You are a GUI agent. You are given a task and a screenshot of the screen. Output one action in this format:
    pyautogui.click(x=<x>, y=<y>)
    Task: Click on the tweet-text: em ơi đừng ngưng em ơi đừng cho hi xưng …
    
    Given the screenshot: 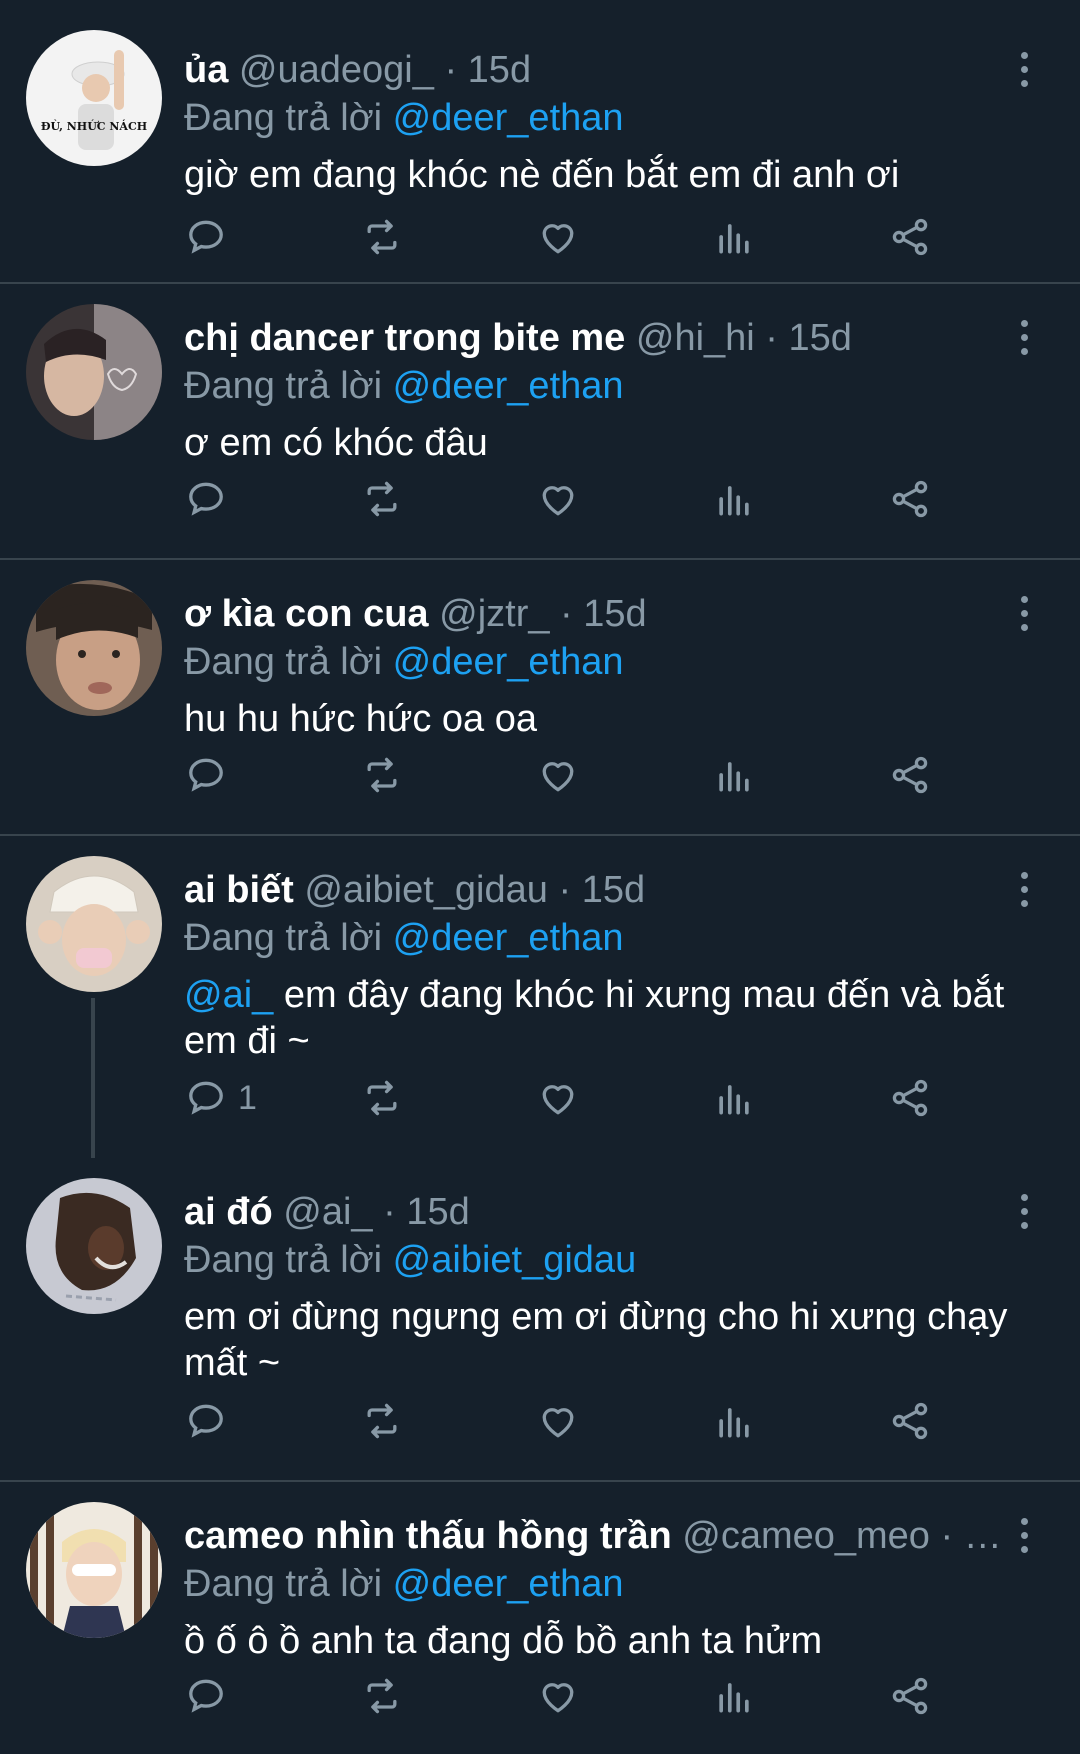 What is the action you would take?
    pyautogui.click(x=619, y=1340)
    